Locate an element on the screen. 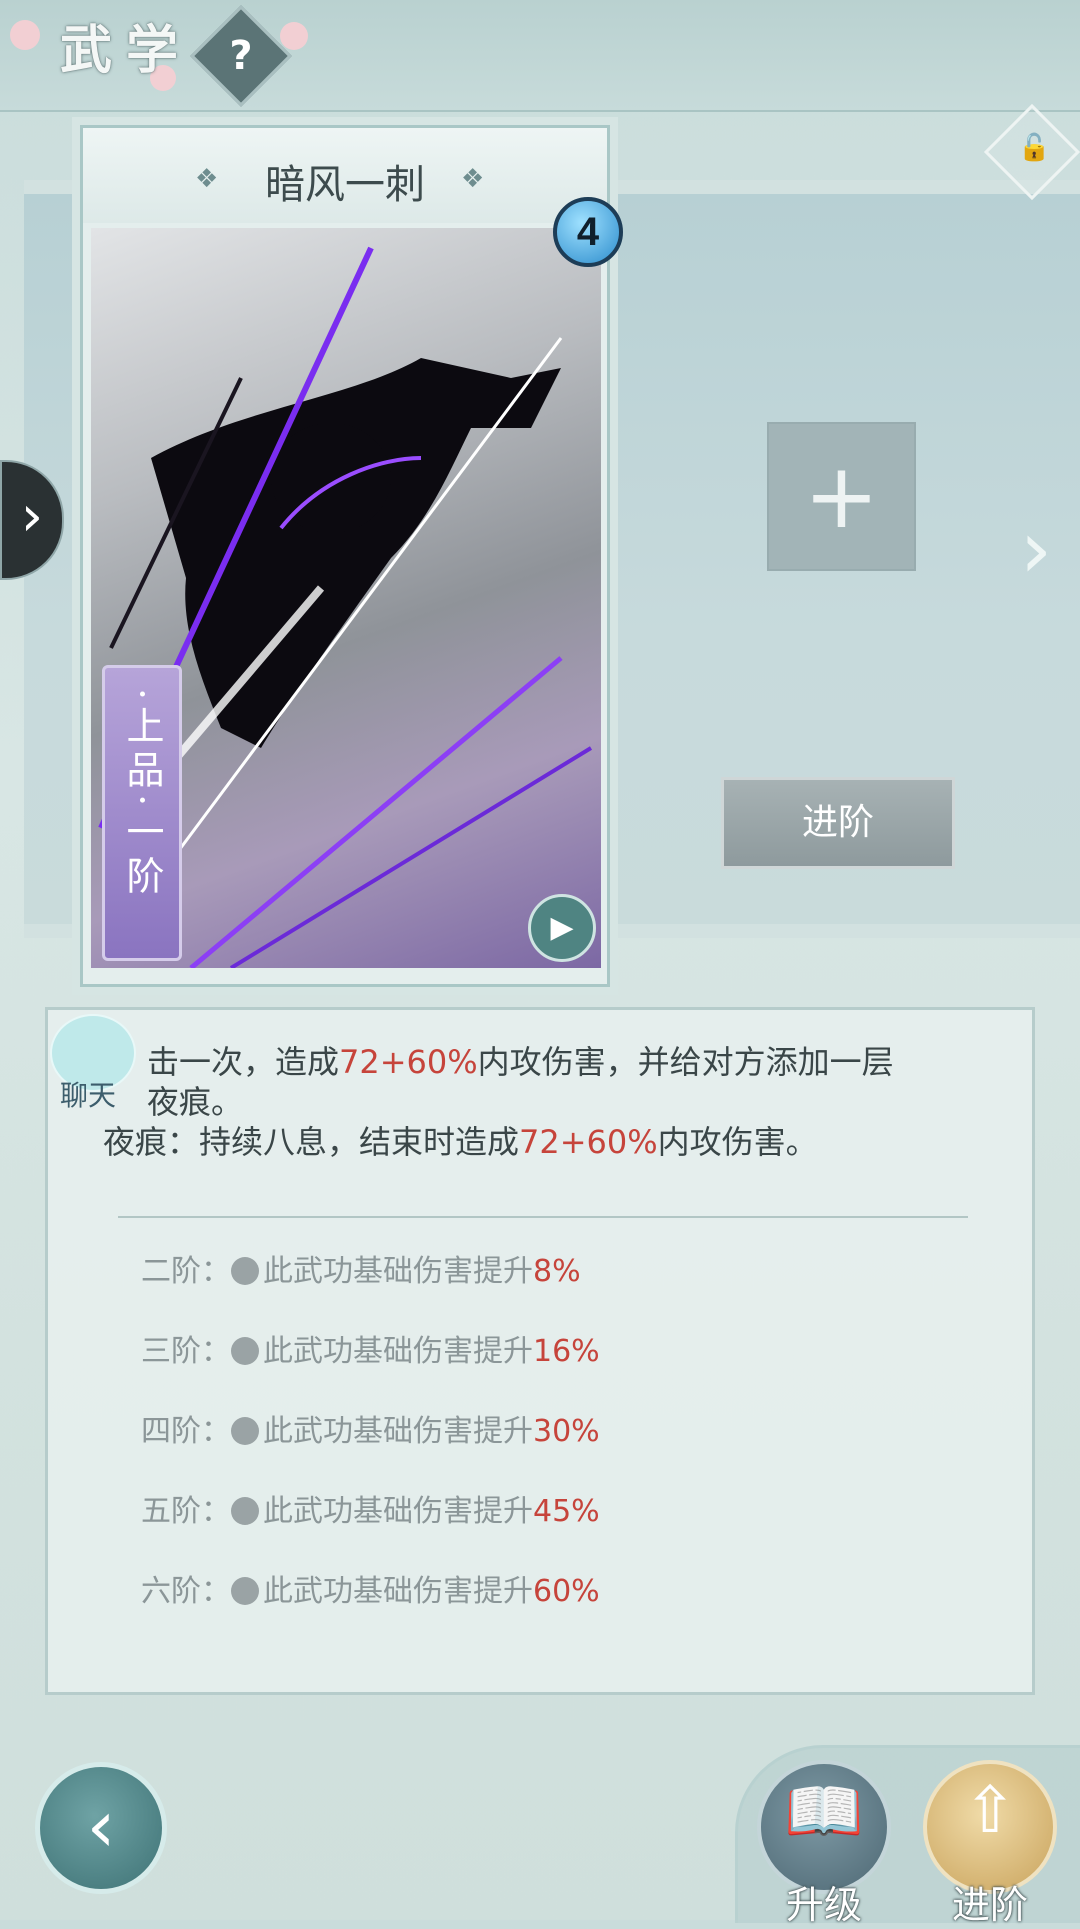 The image size is (1080, 1929). back-button: ‹ is located at coordinates (101, 1828).